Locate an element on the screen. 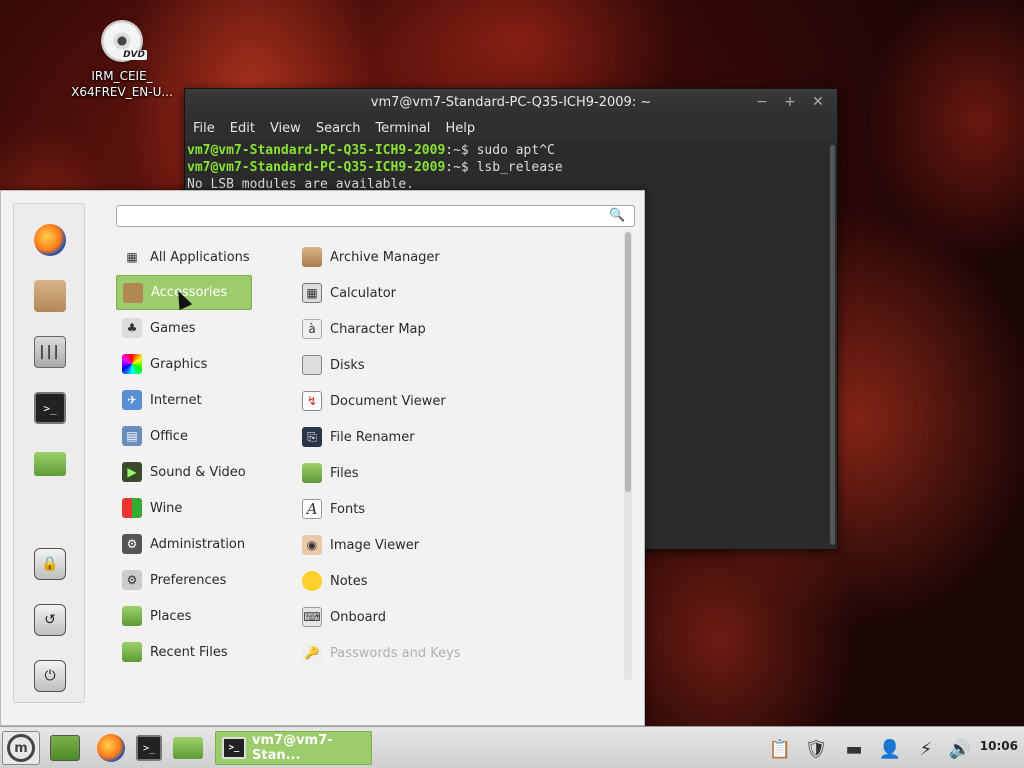 This screenshot has height=768, width=1024. terminal-title: vm7@vm7-Standard-PC-Q35-ICH9-2009: ~ is located at coordinates (511, 102).